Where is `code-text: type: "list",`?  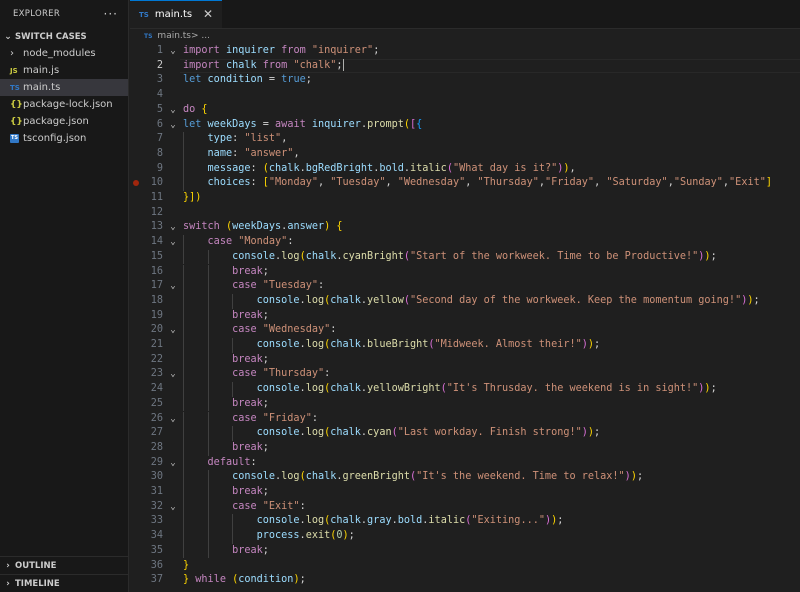
code-text: type: "list", is located at coordinates (247, 139).